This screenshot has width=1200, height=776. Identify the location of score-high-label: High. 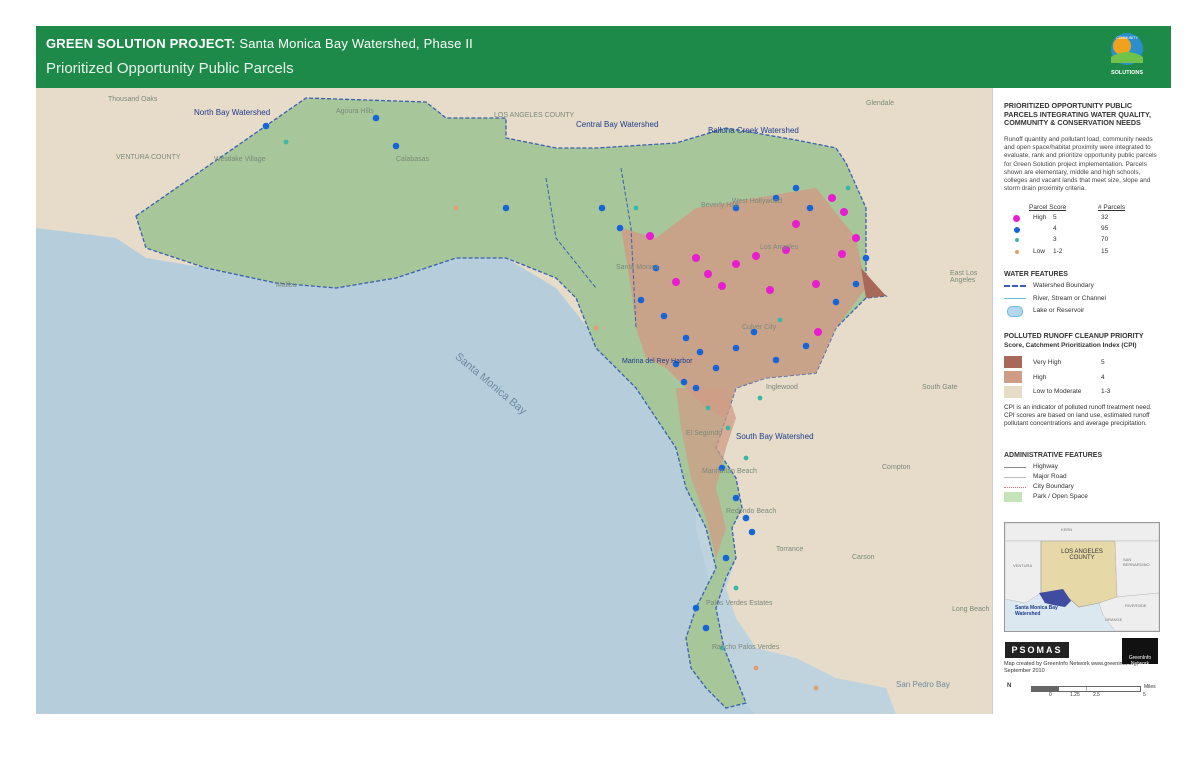
(1040, 217).